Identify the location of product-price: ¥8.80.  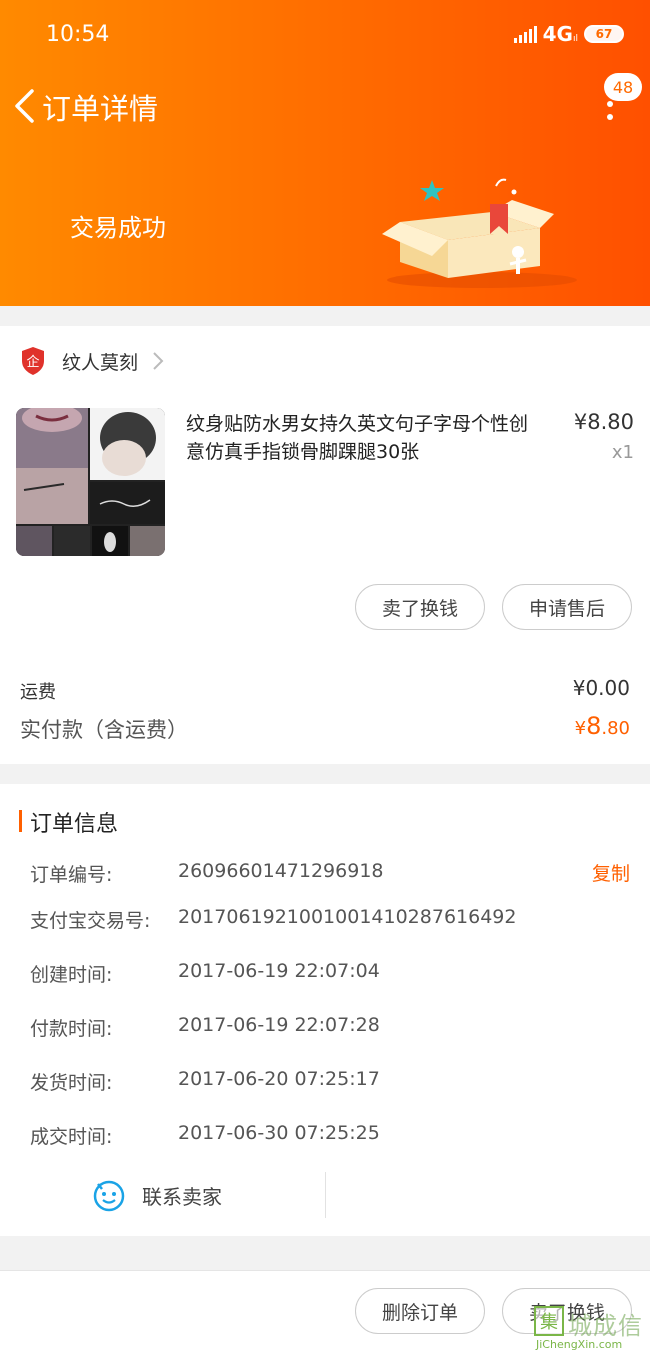
(603, 422).